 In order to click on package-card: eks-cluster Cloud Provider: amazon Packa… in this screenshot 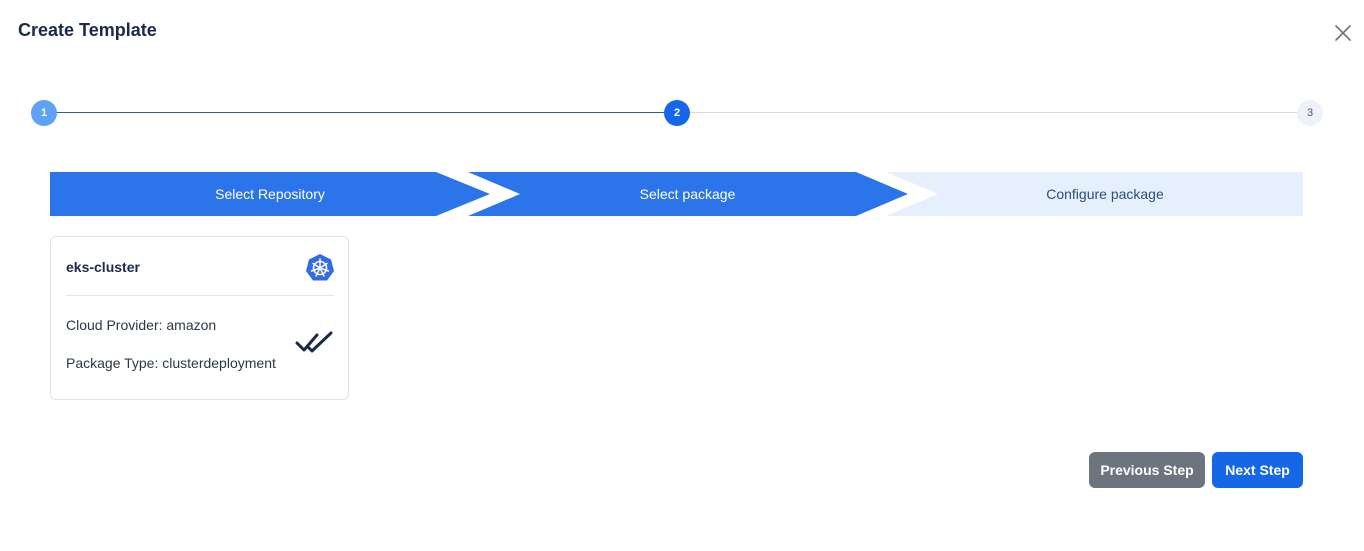, I will do `click(199, 318)`.